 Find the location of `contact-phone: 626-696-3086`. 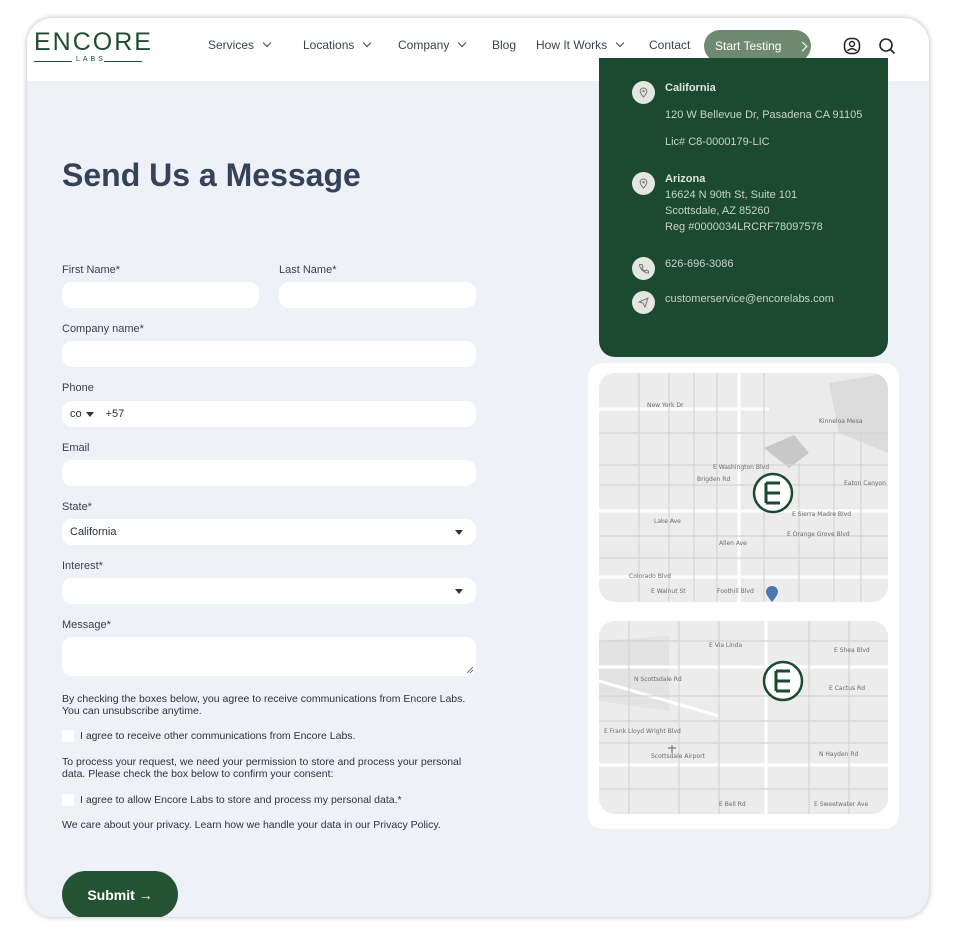

contact-phone: 626-696-3086 is located at coordinates (699, 264).